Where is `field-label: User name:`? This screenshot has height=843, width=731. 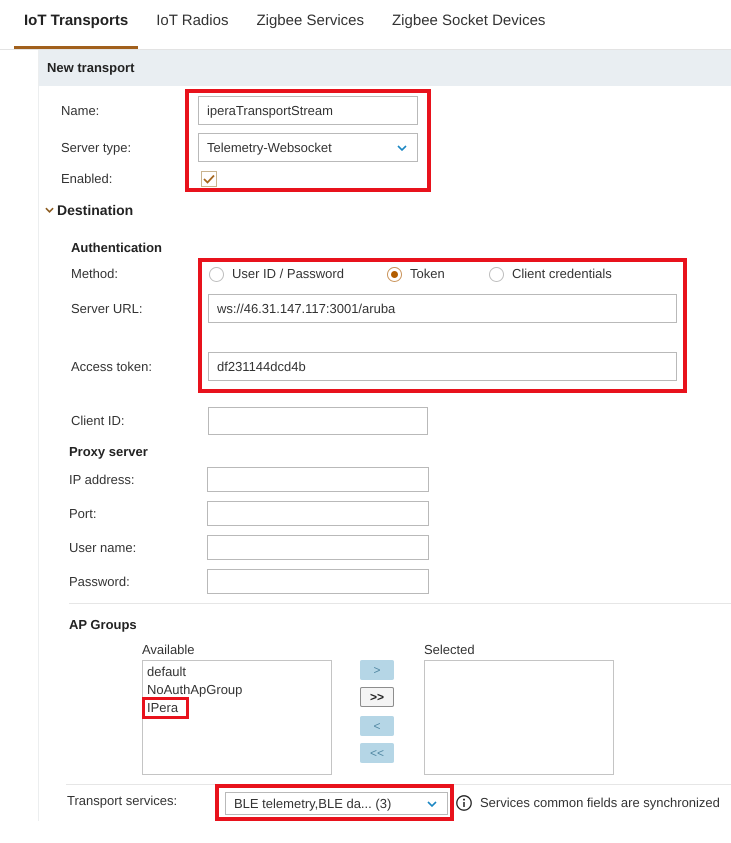 field-label: User name: is located at coordinates (102, 547).